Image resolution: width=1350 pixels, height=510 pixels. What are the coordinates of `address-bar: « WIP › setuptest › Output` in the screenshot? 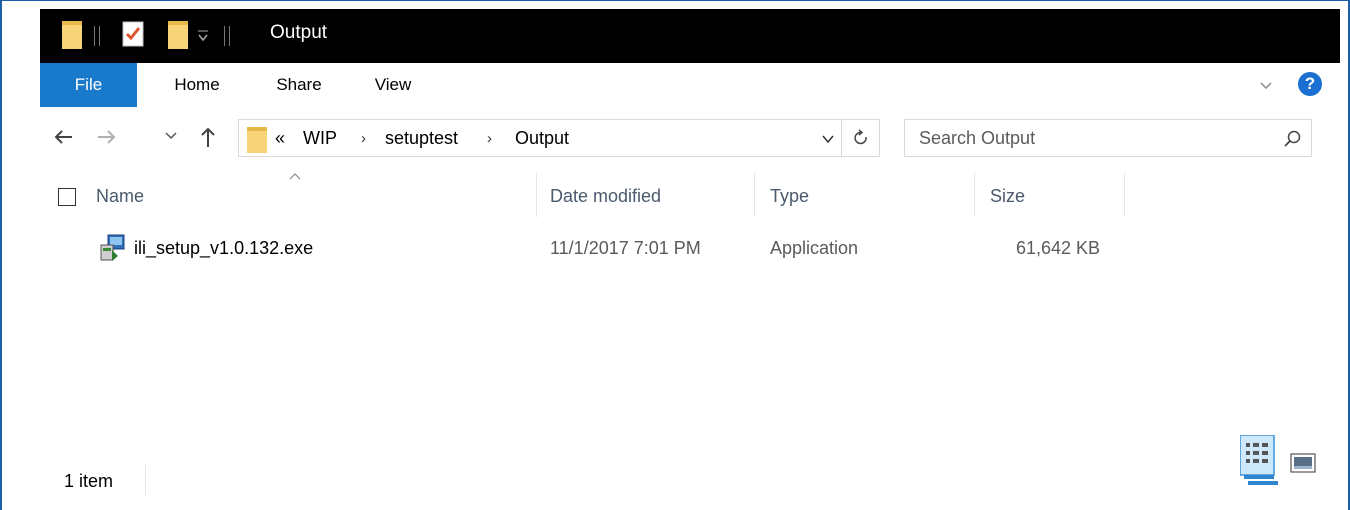 It's located at (559, 138).